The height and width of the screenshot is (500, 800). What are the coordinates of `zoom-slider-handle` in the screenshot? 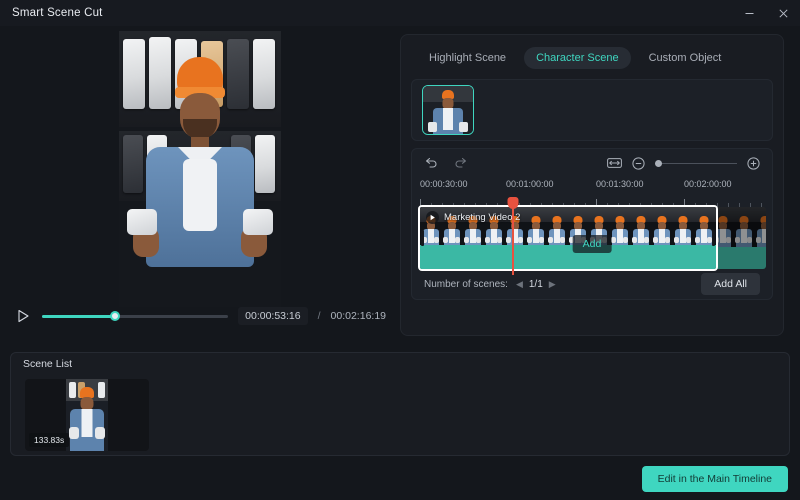 It's located at (658, 163).